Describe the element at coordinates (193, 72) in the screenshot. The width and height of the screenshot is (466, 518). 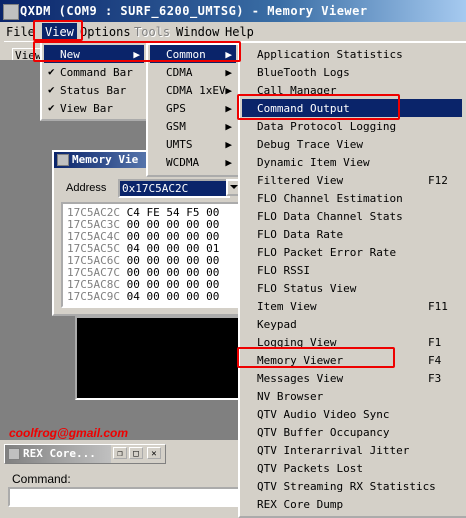
I see `submenu-cdma: CDMA ▶` at that location.